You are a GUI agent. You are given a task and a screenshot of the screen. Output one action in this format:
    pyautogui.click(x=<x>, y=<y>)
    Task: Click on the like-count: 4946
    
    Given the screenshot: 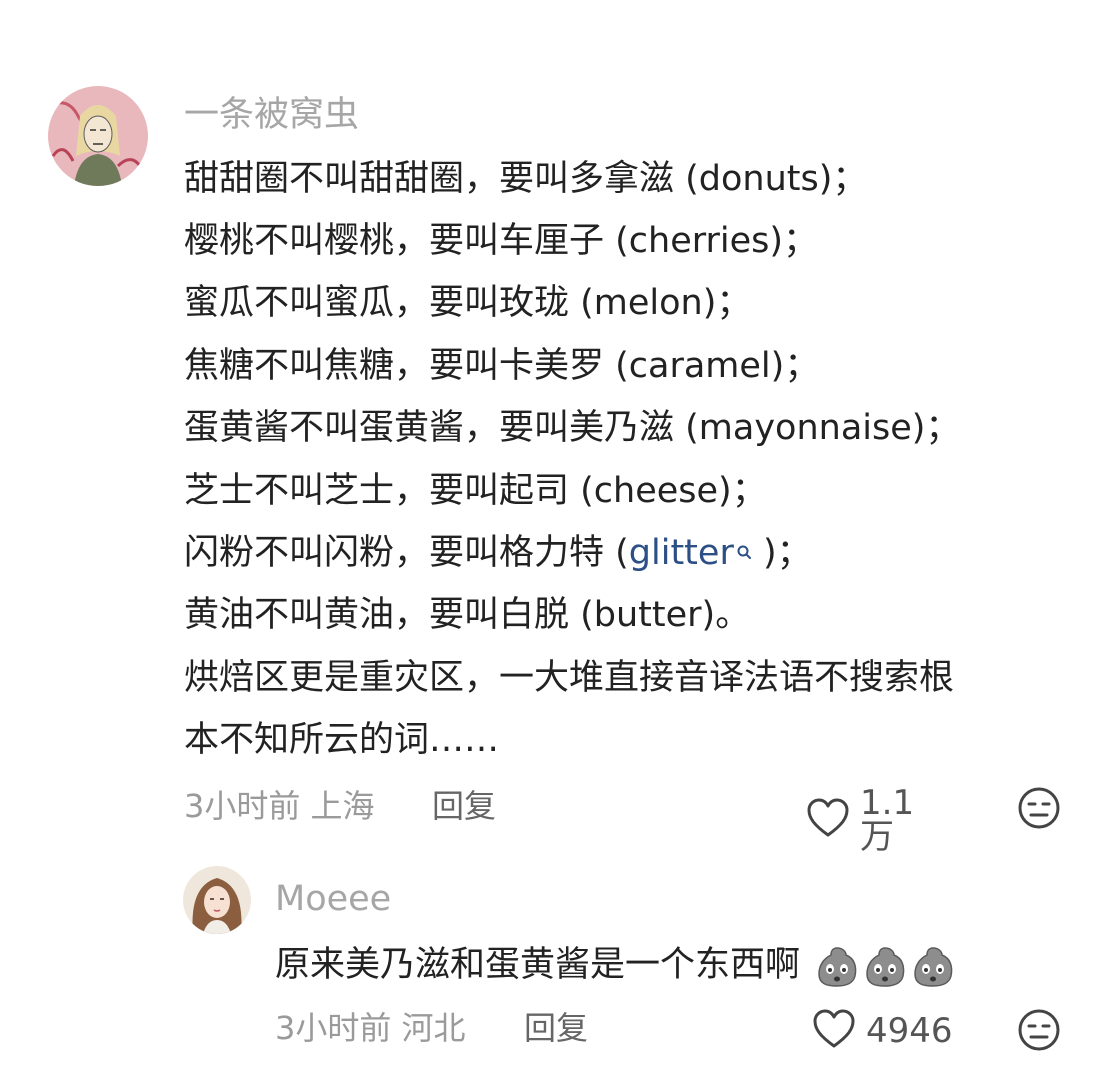 What is the action you would take?
    pyautogui.click(x=909, y=1031)
    